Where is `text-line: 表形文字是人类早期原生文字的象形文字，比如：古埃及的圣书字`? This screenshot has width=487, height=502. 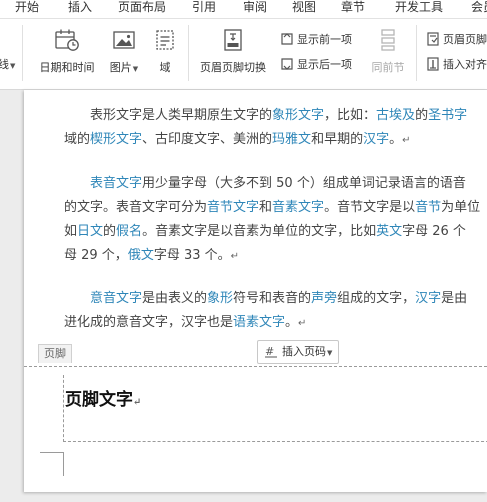 text-line: 表形文字是人类早期原生文字的象形文字，比如：古埃及的圣书字 is located at coordinates (275, 116).